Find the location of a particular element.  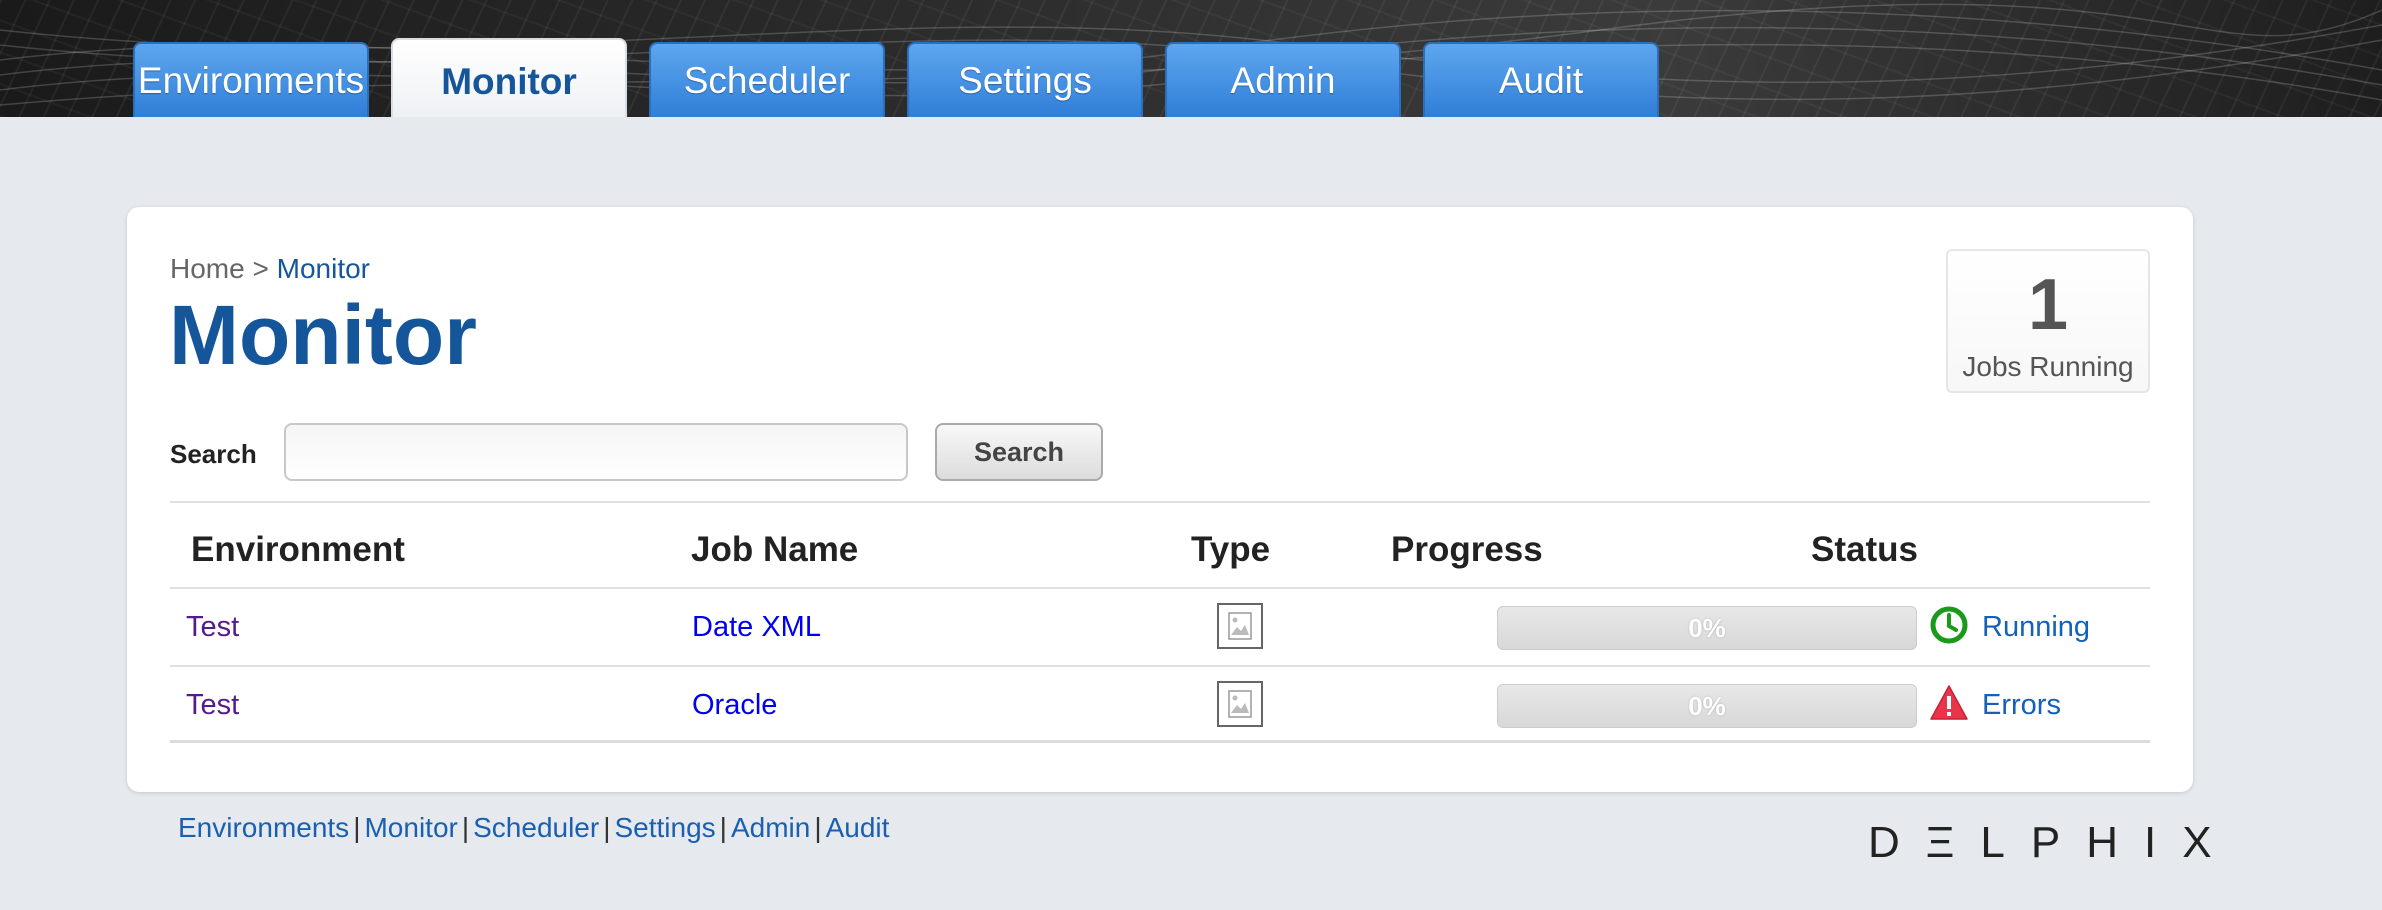

footer-link-scheduler: Scheduler is located at coordinates (536, 827).